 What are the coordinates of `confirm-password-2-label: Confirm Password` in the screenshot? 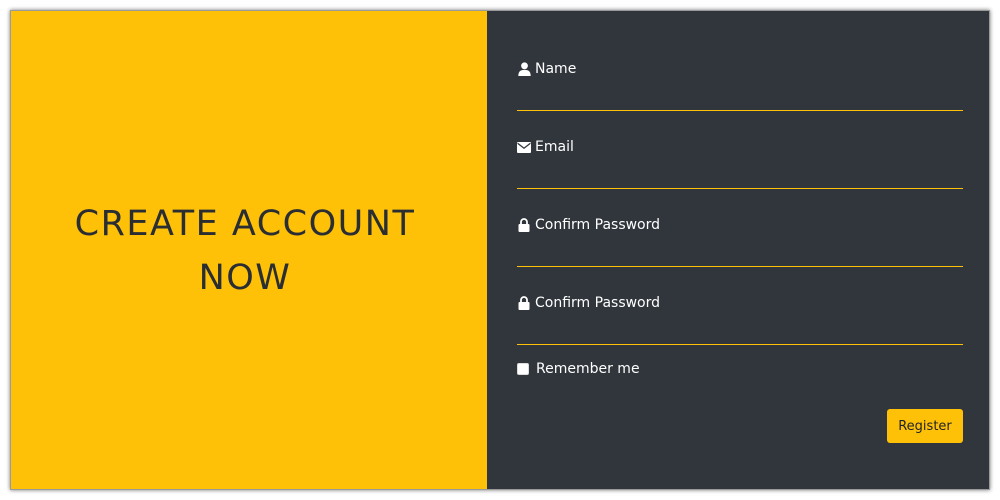 It's located at (740, 303).